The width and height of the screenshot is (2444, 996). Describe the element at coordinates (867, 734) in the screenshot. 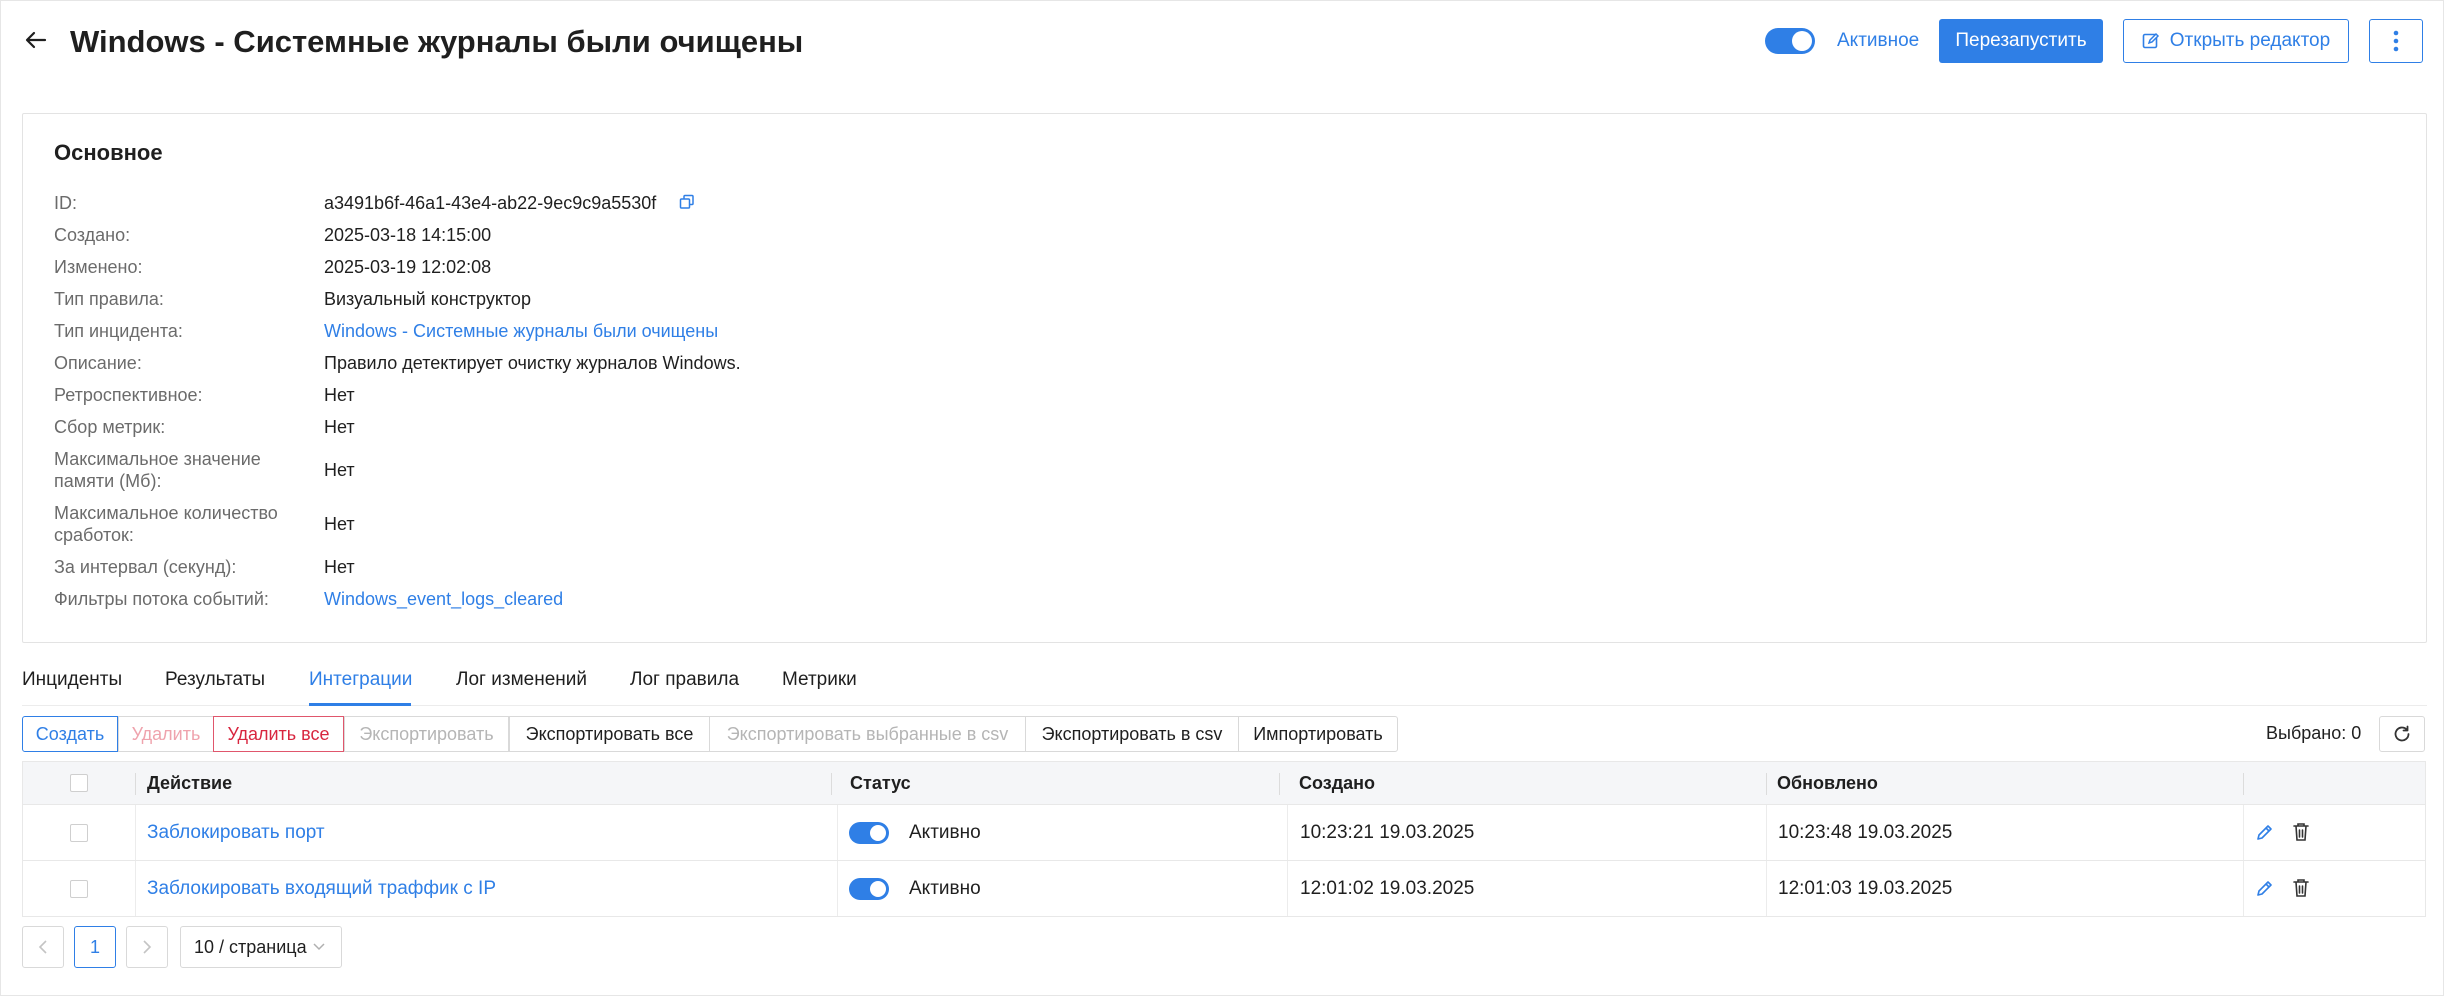

I see `export-selected-csv-button: Экспортировать выбранные в csv` at that location.